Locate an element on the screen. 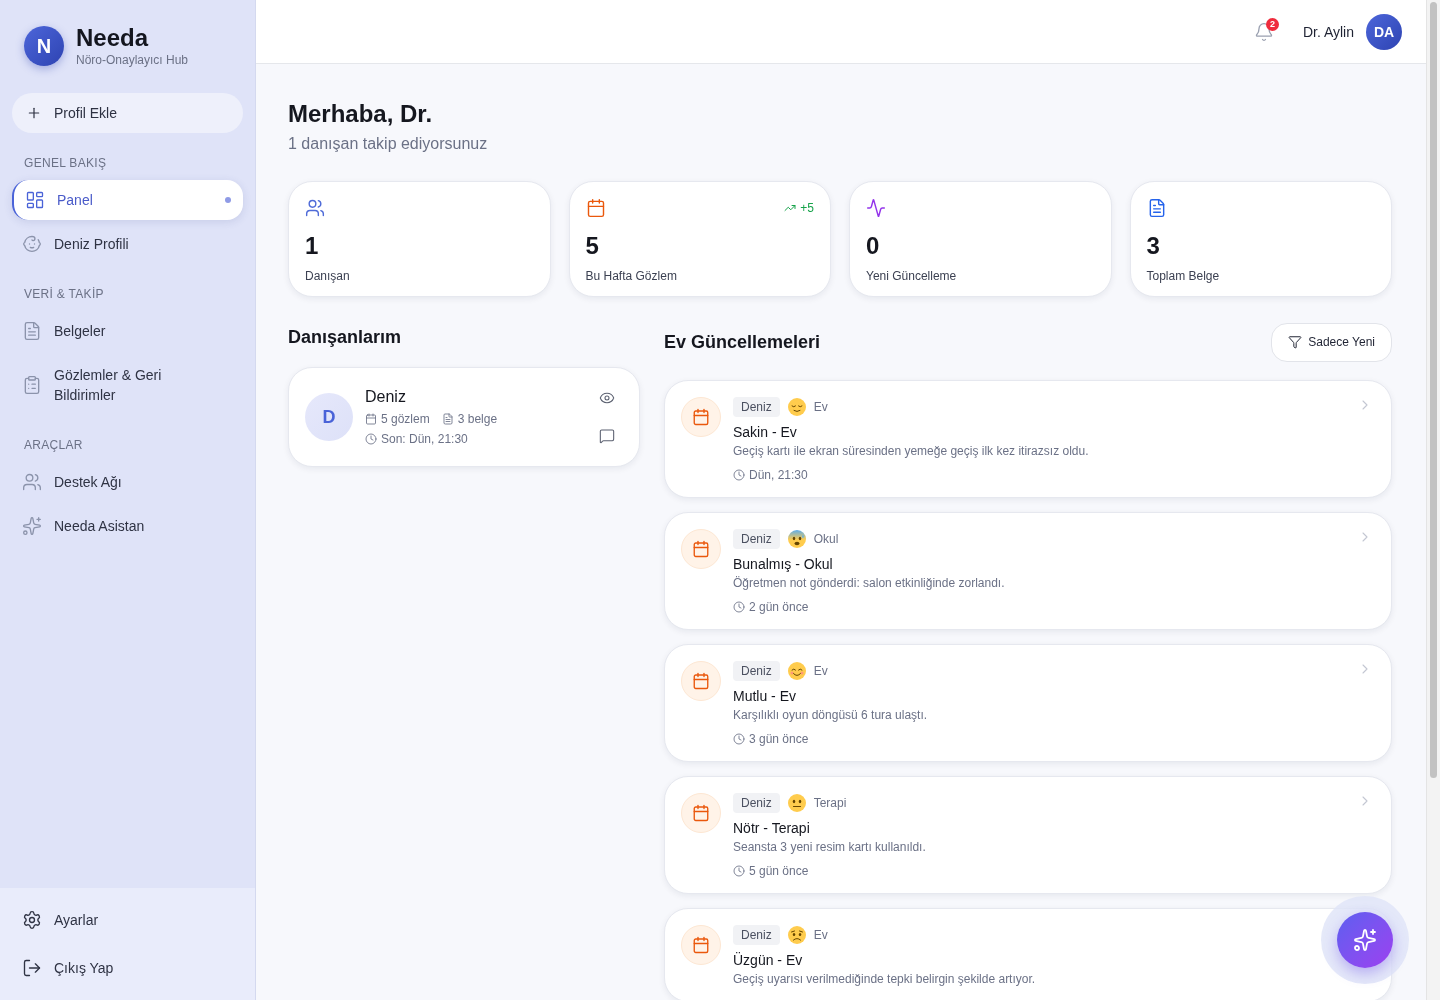 The image size is (1440, 1000). update-time: 2 gün önce is located at coordinates (779, 607).